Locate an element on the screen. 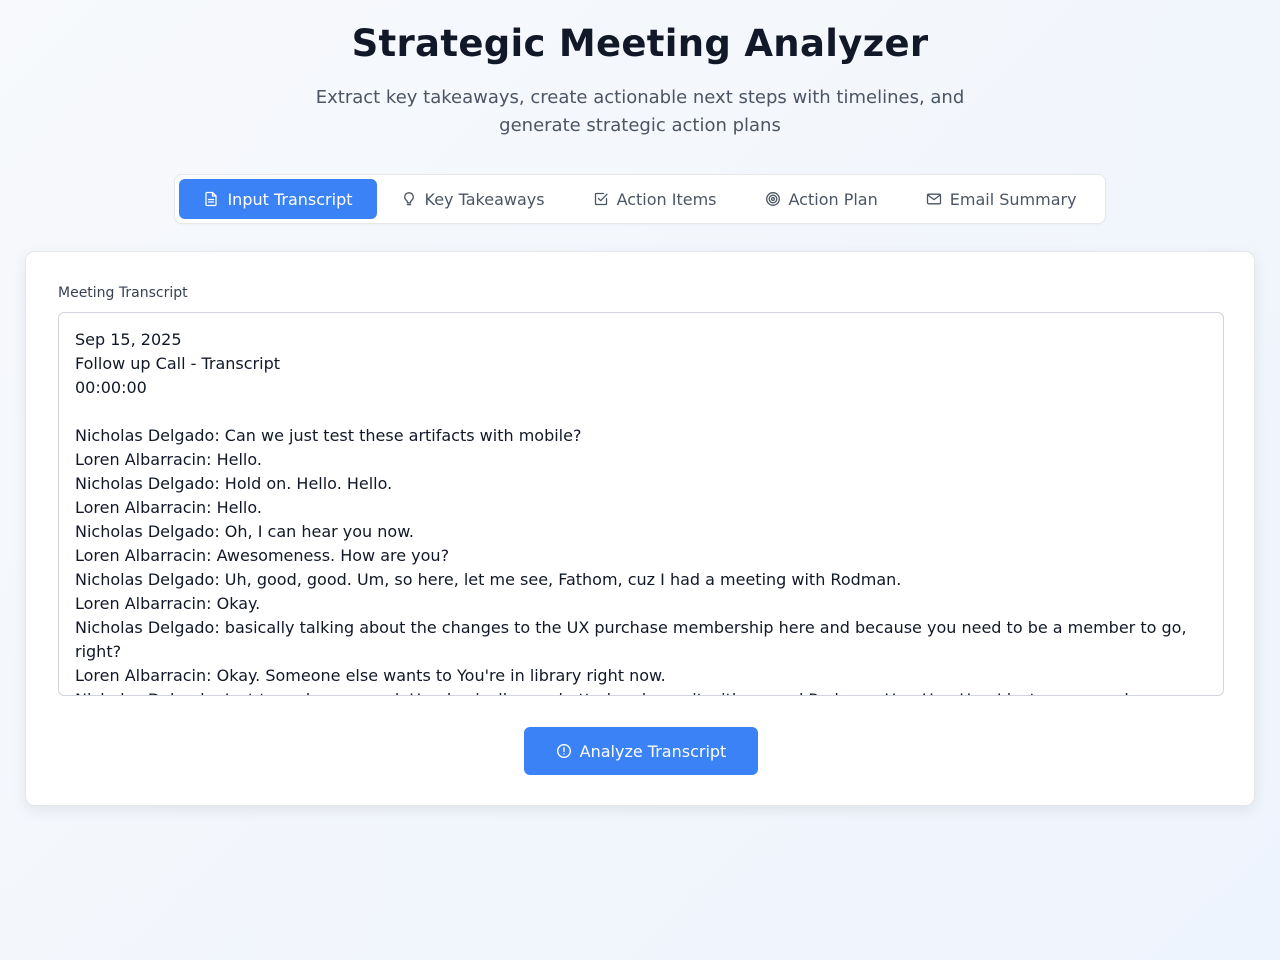 This screenshot has width=1280, height=960. tab-label: Action Items is located at coordinates (666, 199).